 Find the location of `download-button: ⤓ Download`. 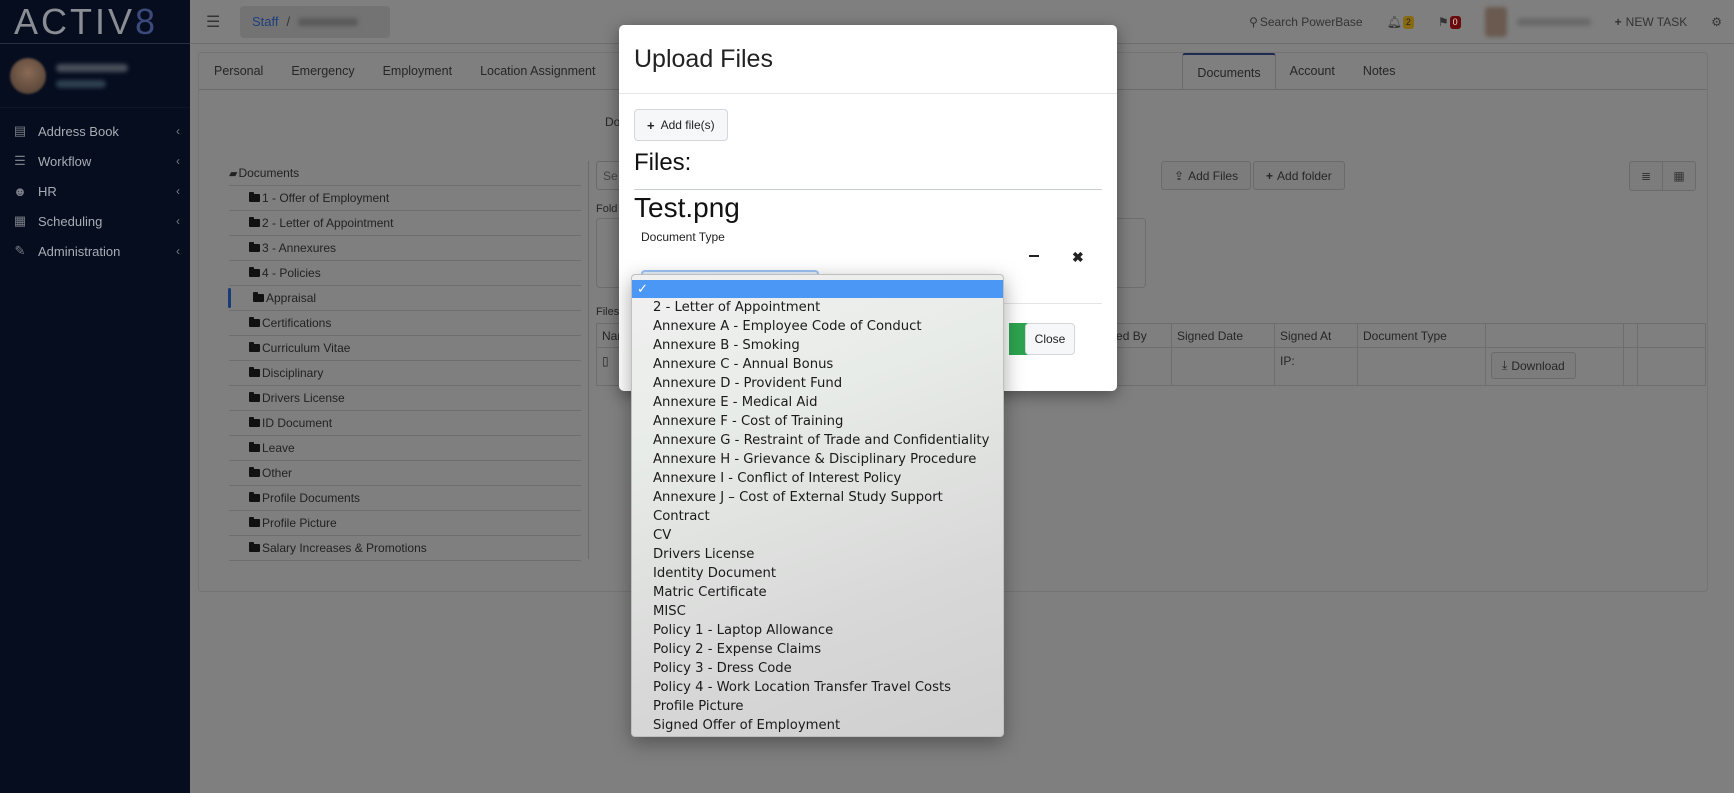

download-button: ⤓ Download is located at coordinates (1533, 365).